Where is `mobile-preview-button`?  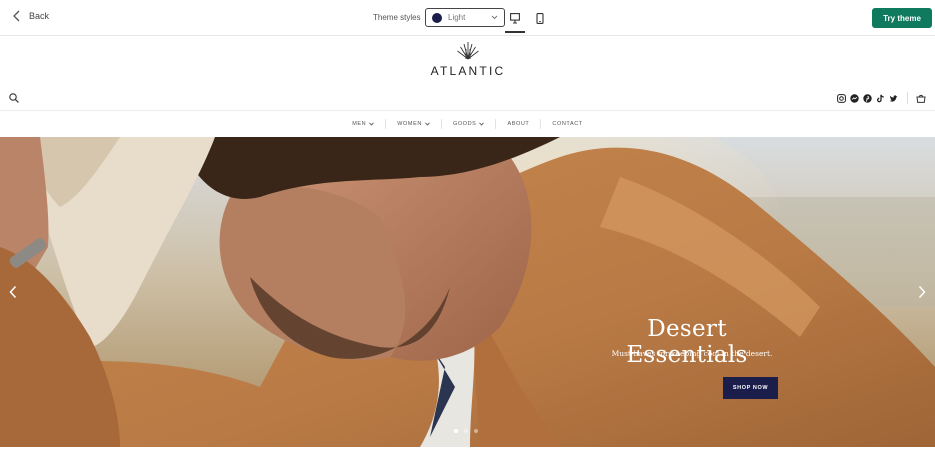 mobile-preview-button is located at coordinates (540, 21).